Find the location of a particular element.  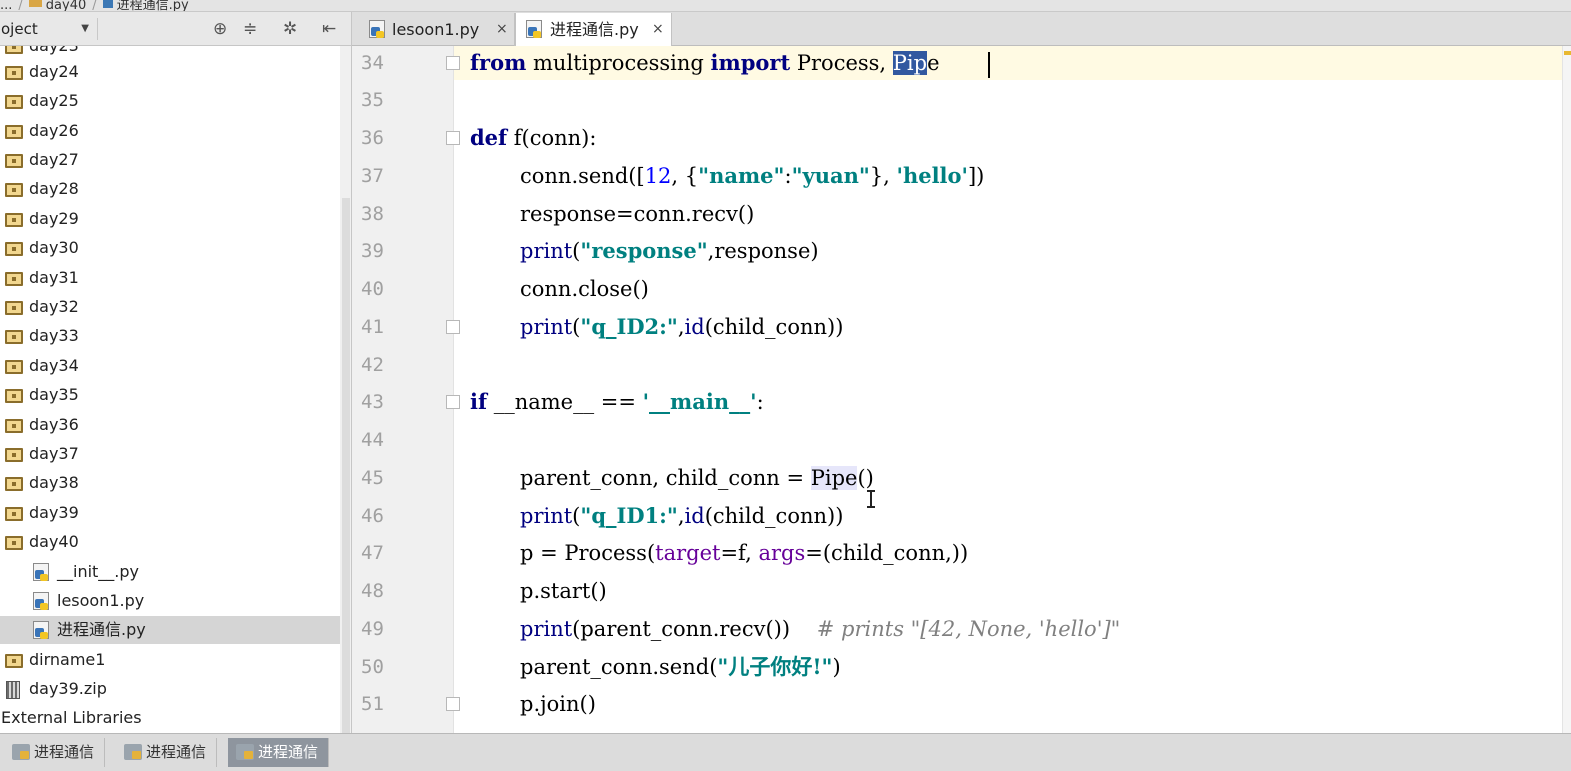

string-literal: "name" is located at coordinates (741, 175).